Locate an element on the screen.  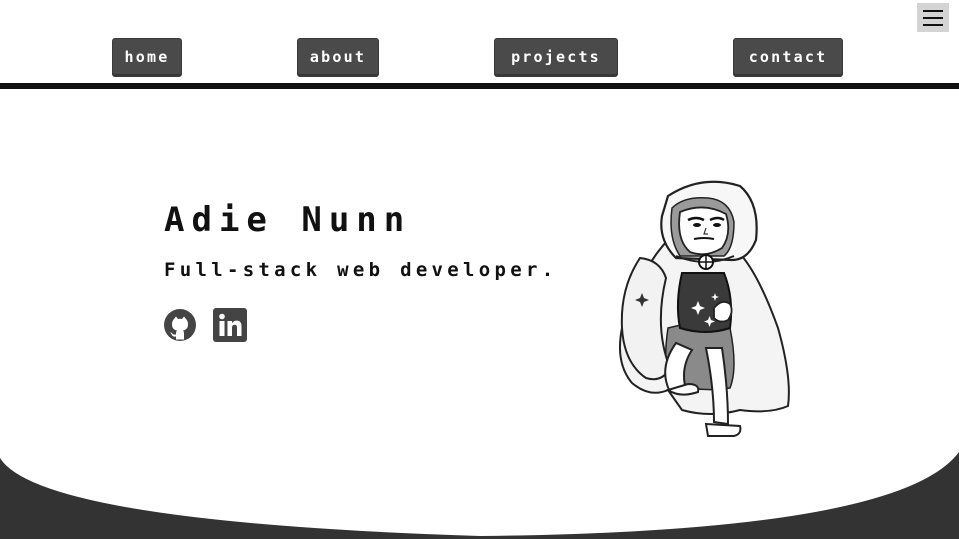
linkedin-icon is located at coordinates (230, 325).